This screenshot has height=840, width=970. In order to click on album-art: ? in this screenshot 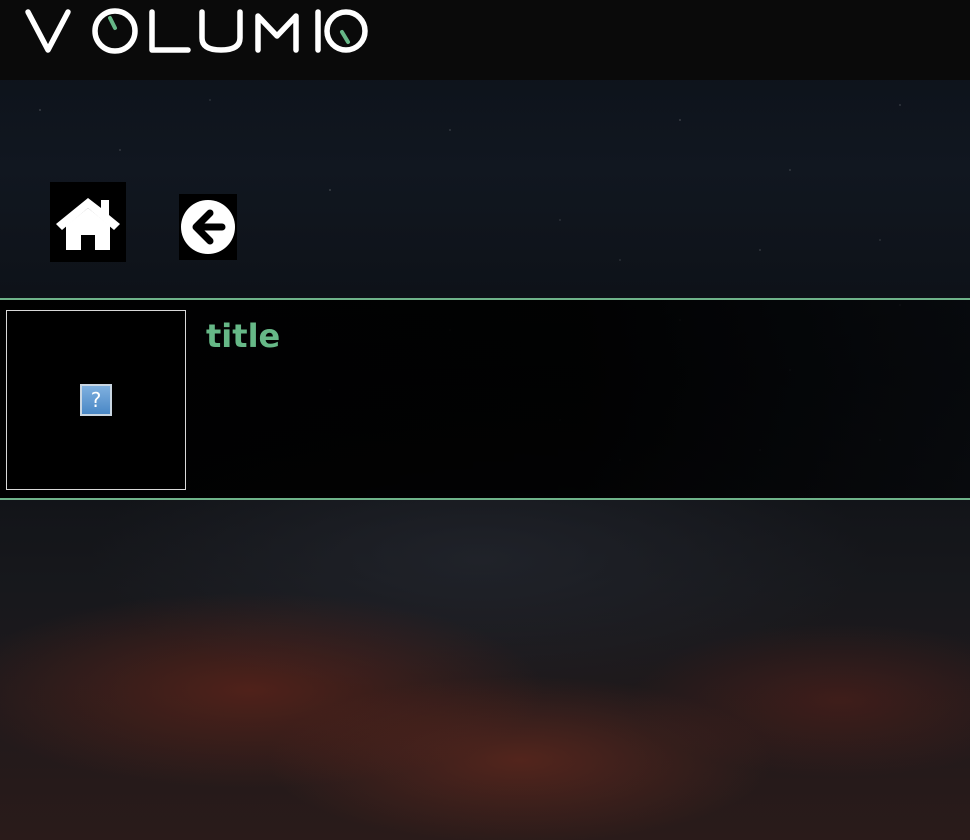, I will do `click(96, 400)`.